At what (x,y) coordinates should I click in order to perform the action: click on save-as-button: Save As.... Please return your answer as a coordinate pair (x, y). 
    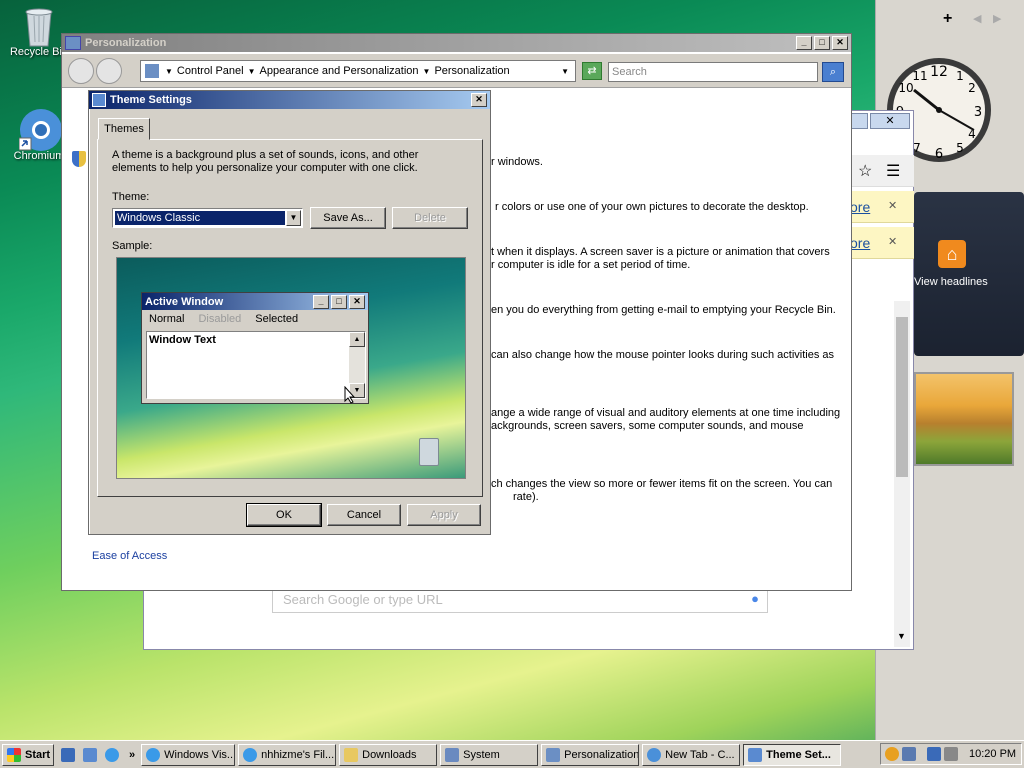
    Looking at the image, I should click on (348, 218).